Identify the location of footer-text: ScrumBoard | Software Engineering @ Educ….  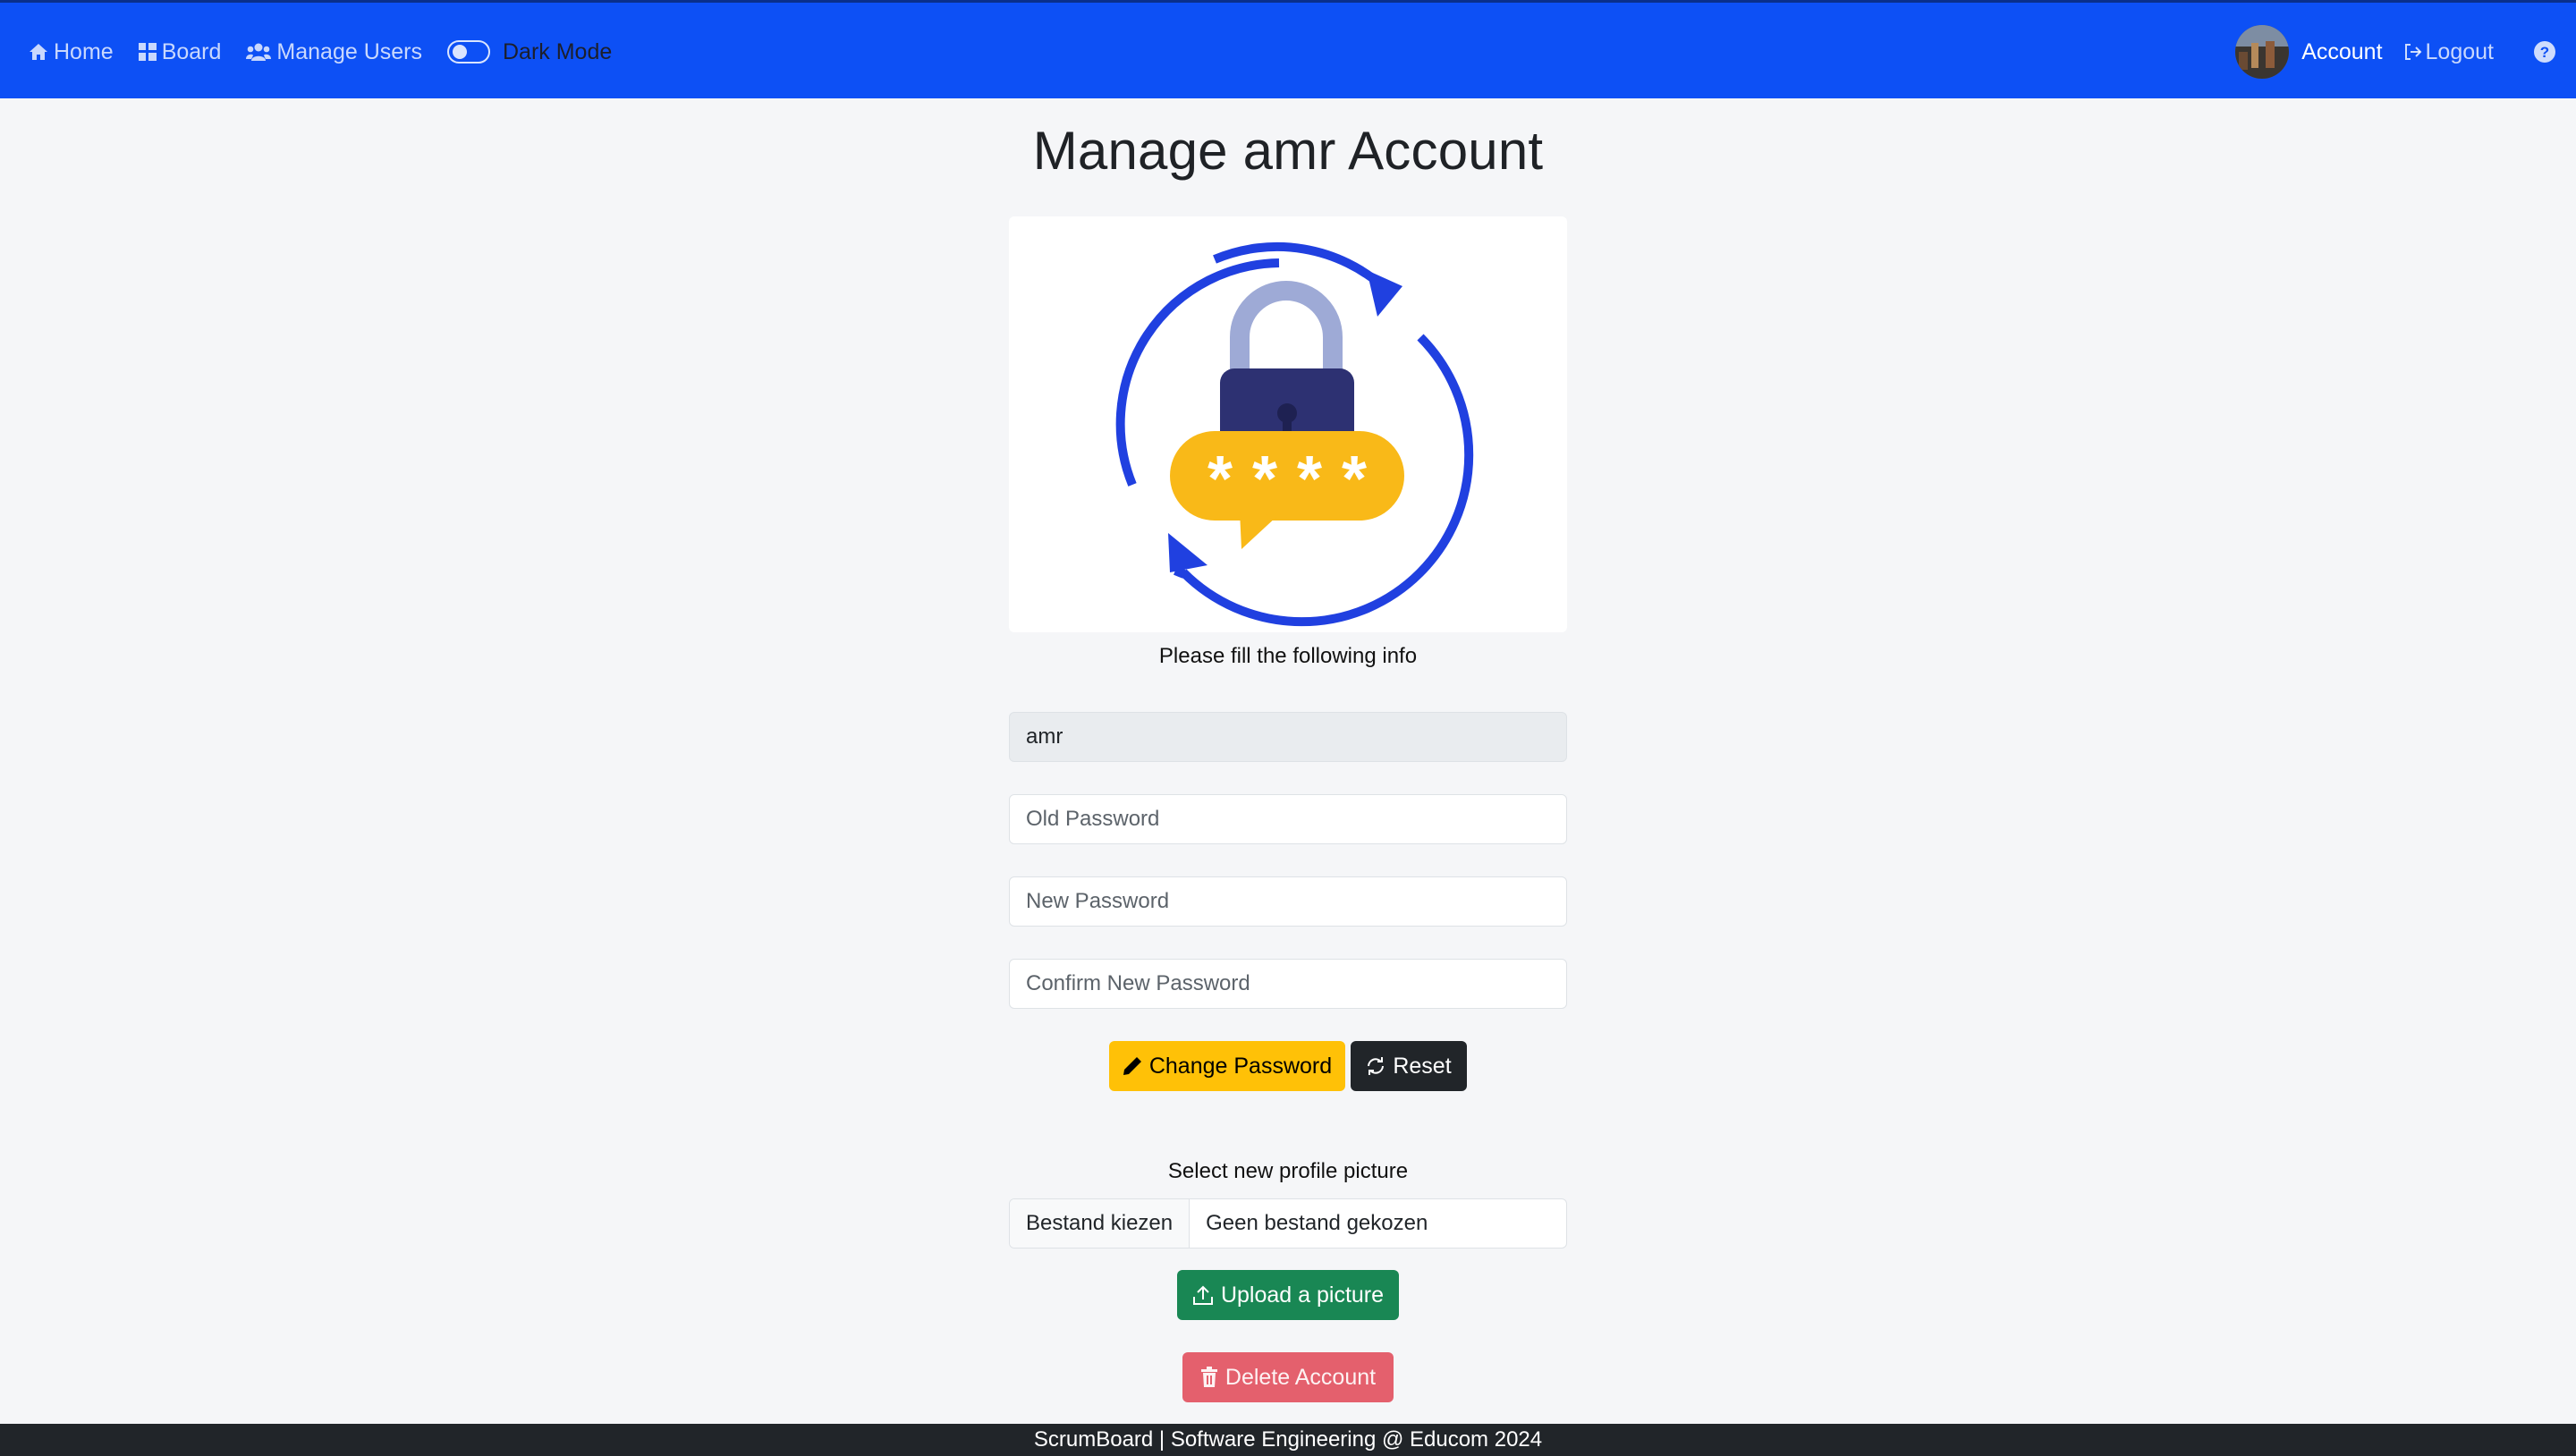
(1288, 1439).